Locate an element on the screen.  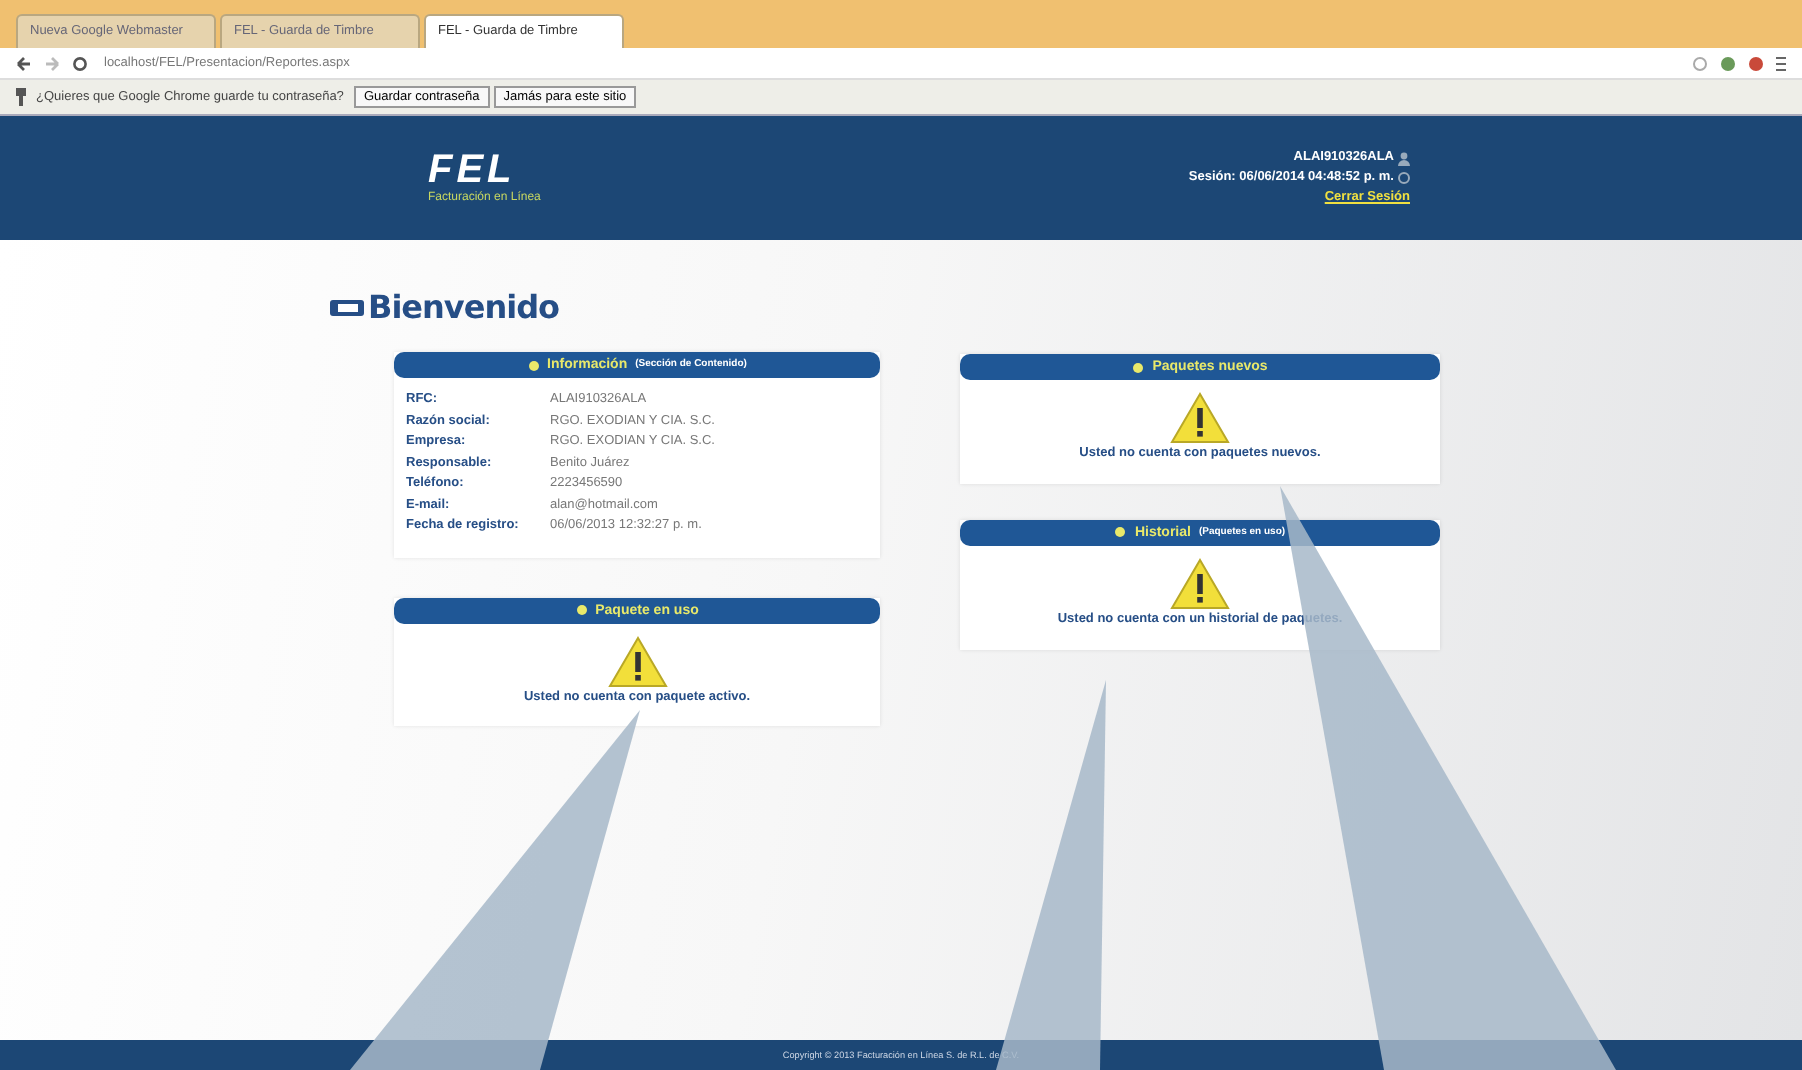
back-icon is located at coordinates (24, 63).